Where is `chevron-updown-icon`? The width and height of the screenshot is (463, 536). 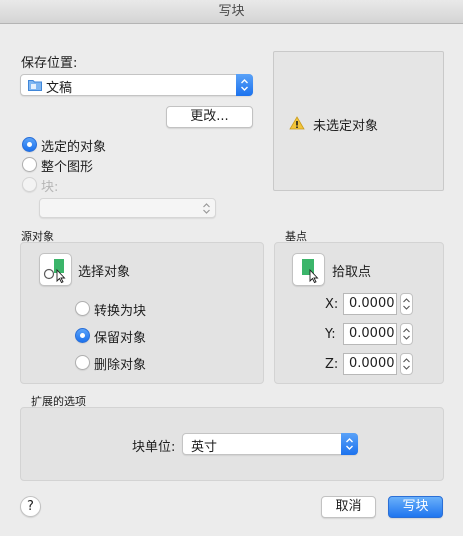
chevron-updown-icon is located at coordinates (206, 208).